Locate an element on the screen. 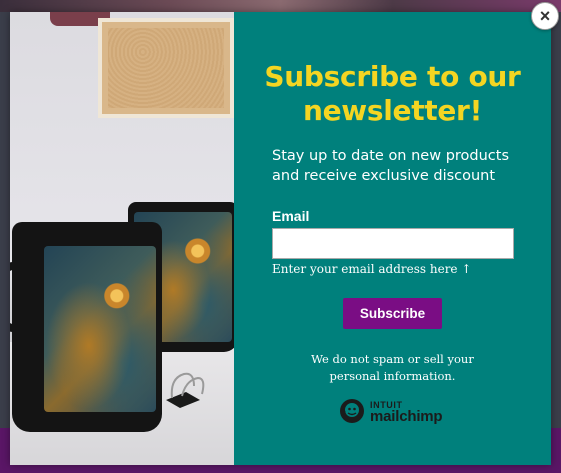 The image size is (561, 473). close-button: × is located at coordinates (545, 16).